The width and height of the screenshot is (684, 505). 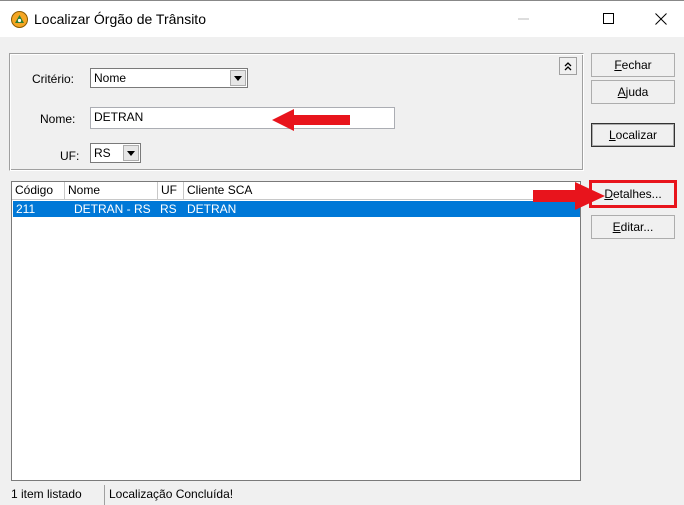 I want to click on uf-value: RS, so click(x=102, y=153).